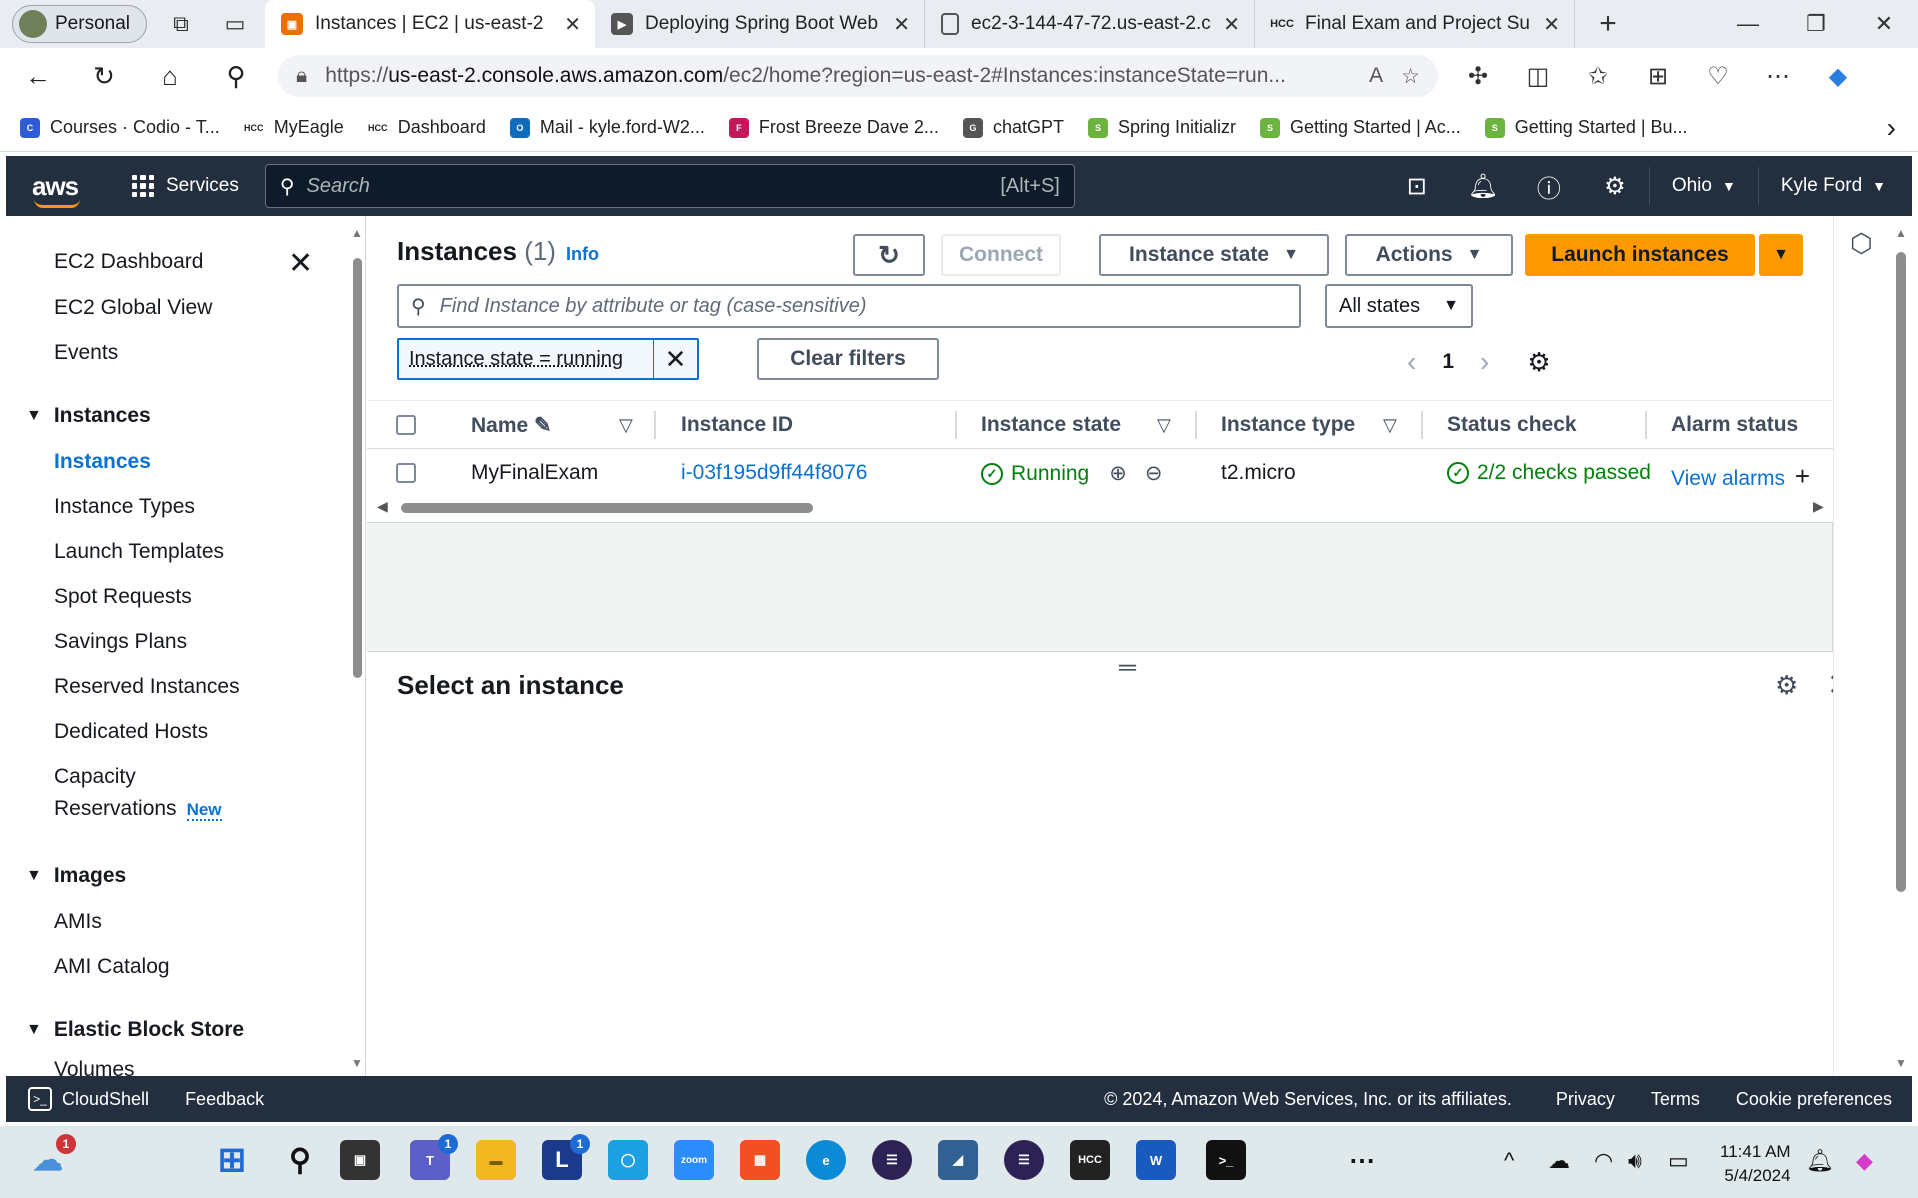 This screenshot has width=1918, height=1198. I want to click on taskbar-search-icon: ⚲, so click(300, 1160).